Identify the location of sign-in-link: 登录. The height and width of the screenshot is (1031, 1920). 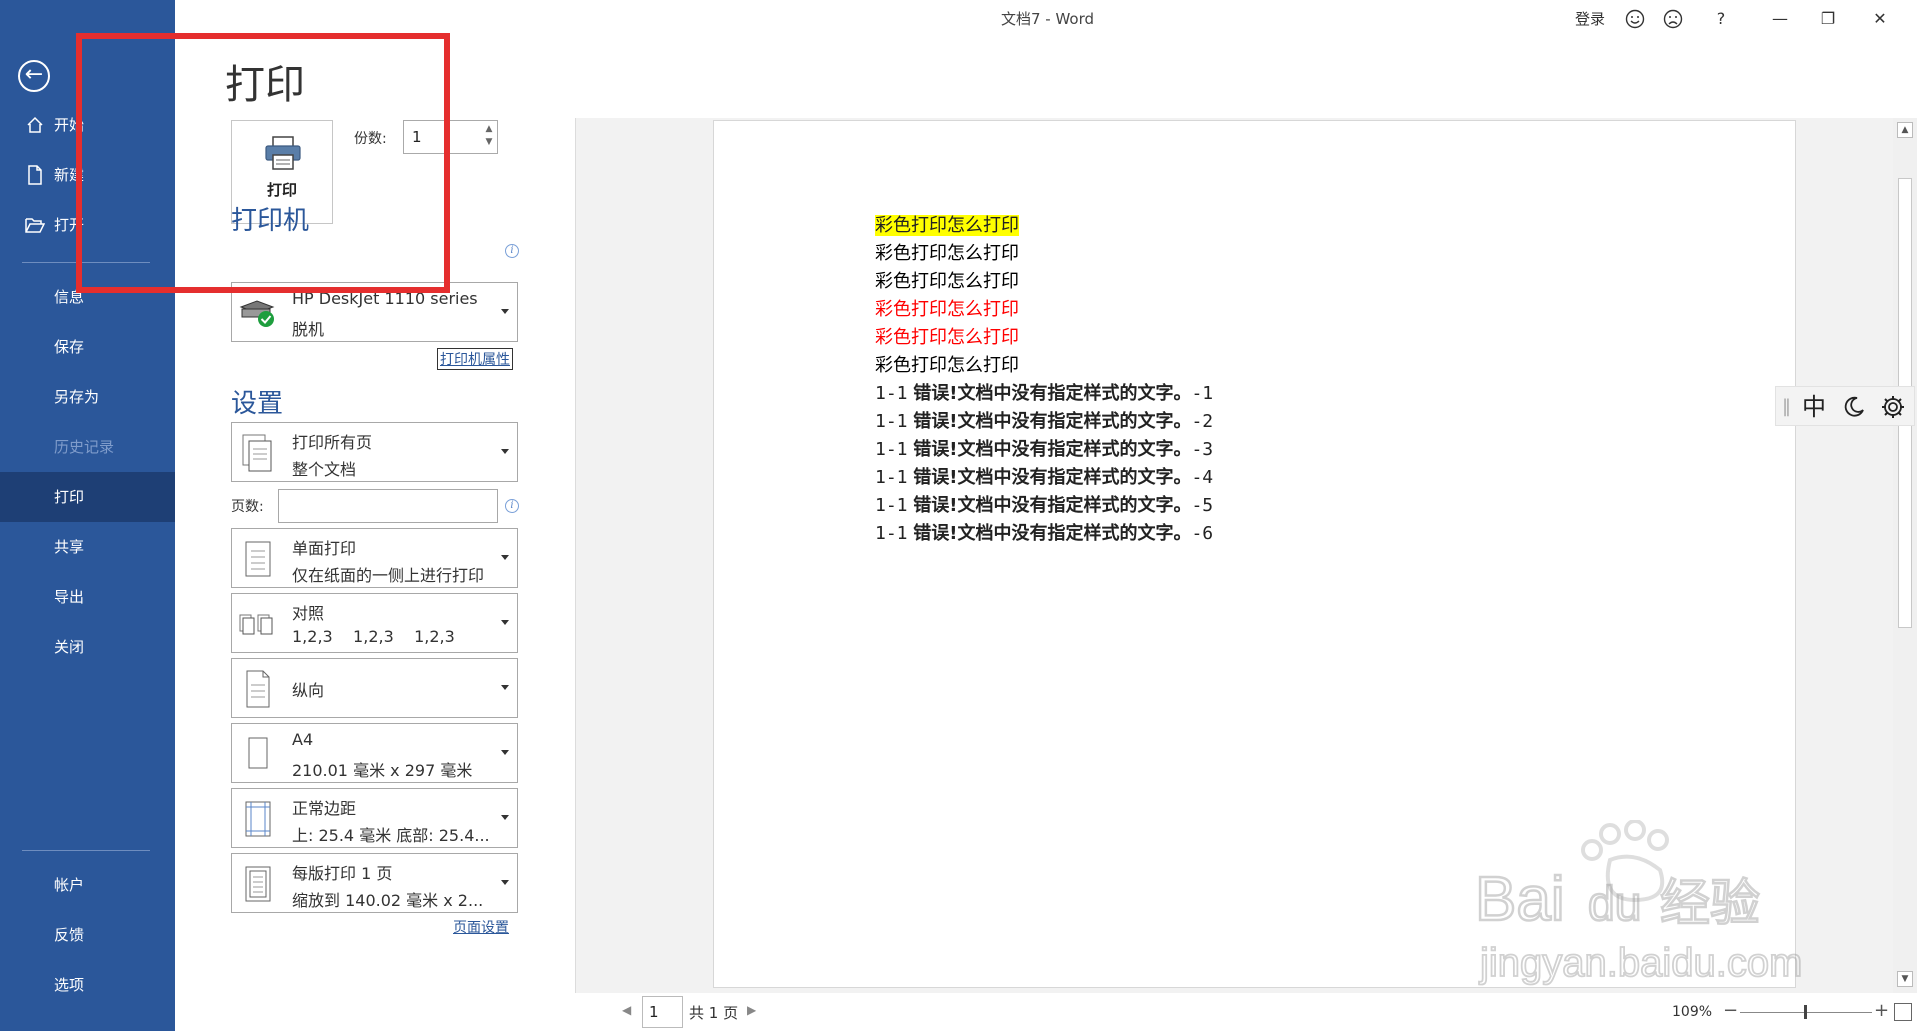
(1590, 19).